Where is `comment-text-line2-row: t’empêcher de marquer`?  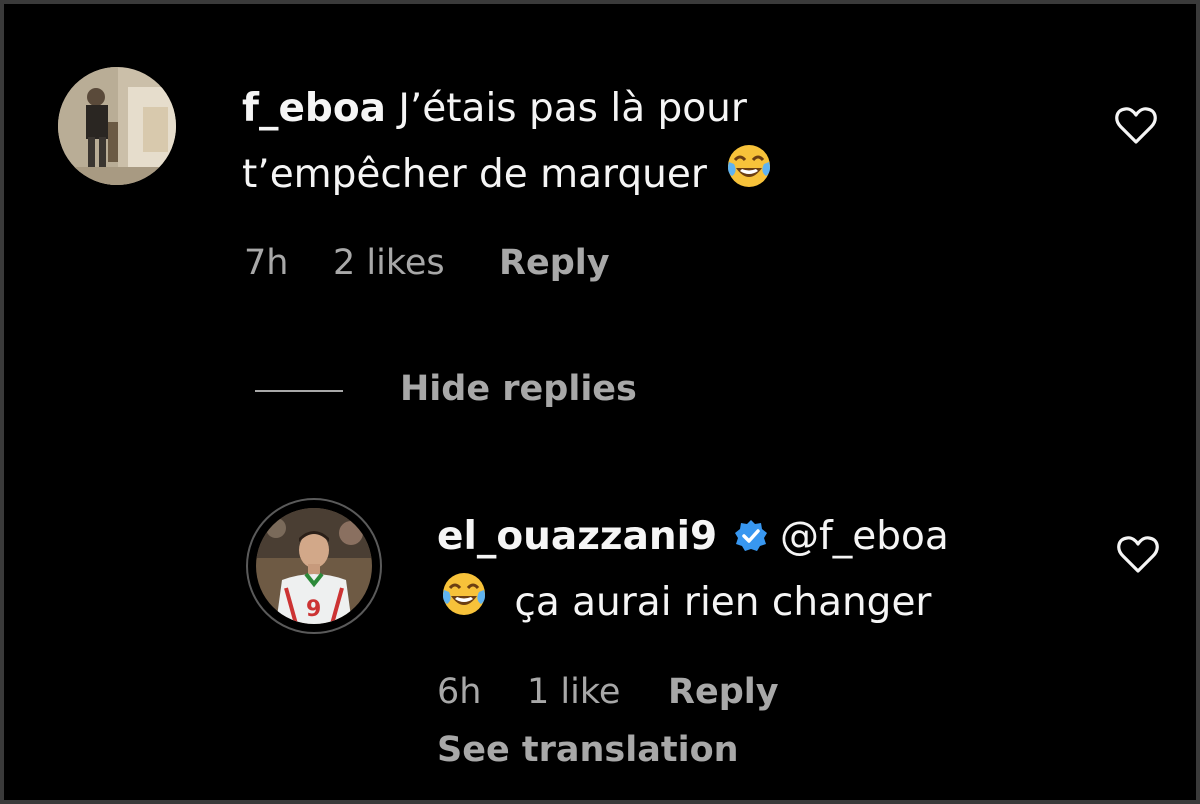 comment-text-line2-row: t’empêcher de marquer is located at coordinates (507, 176).